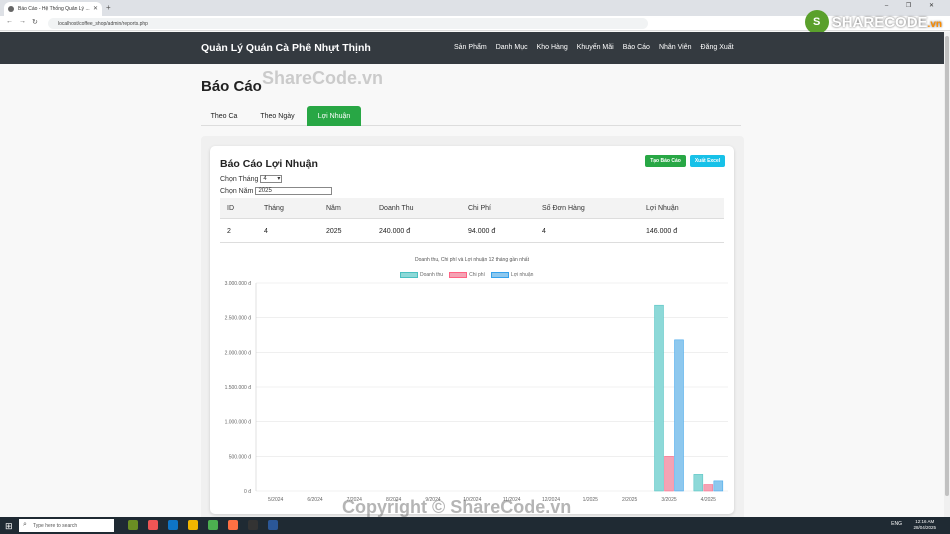 This screenshot has width=950, height=534. Describe the element at coordinates (315, 500) in the screenshot. I see `x-tick-label: 6/2024` at that location.